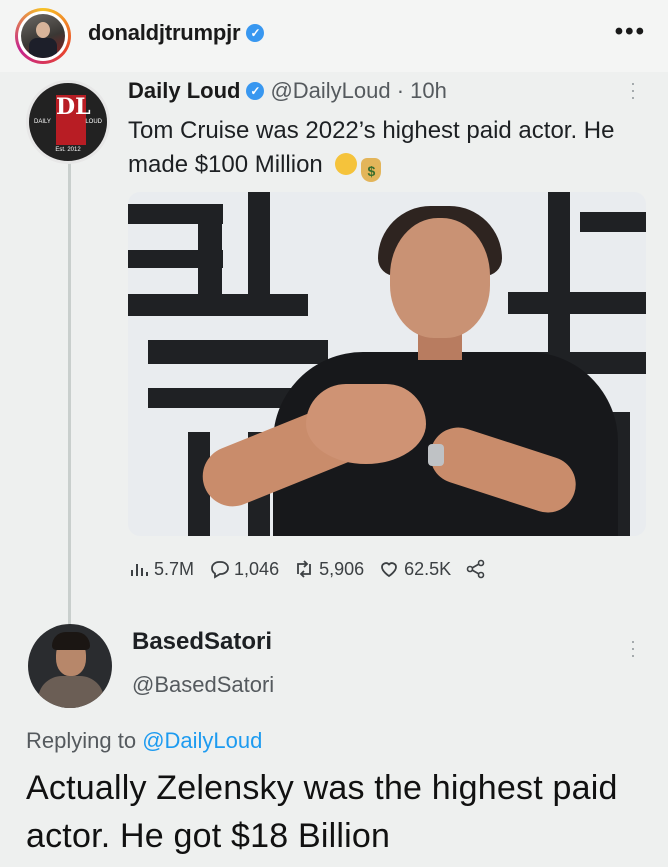  Describe the element at coordinates (633, 648) in the screenshot. I see `reply-more-icon: · · ·` at that location.